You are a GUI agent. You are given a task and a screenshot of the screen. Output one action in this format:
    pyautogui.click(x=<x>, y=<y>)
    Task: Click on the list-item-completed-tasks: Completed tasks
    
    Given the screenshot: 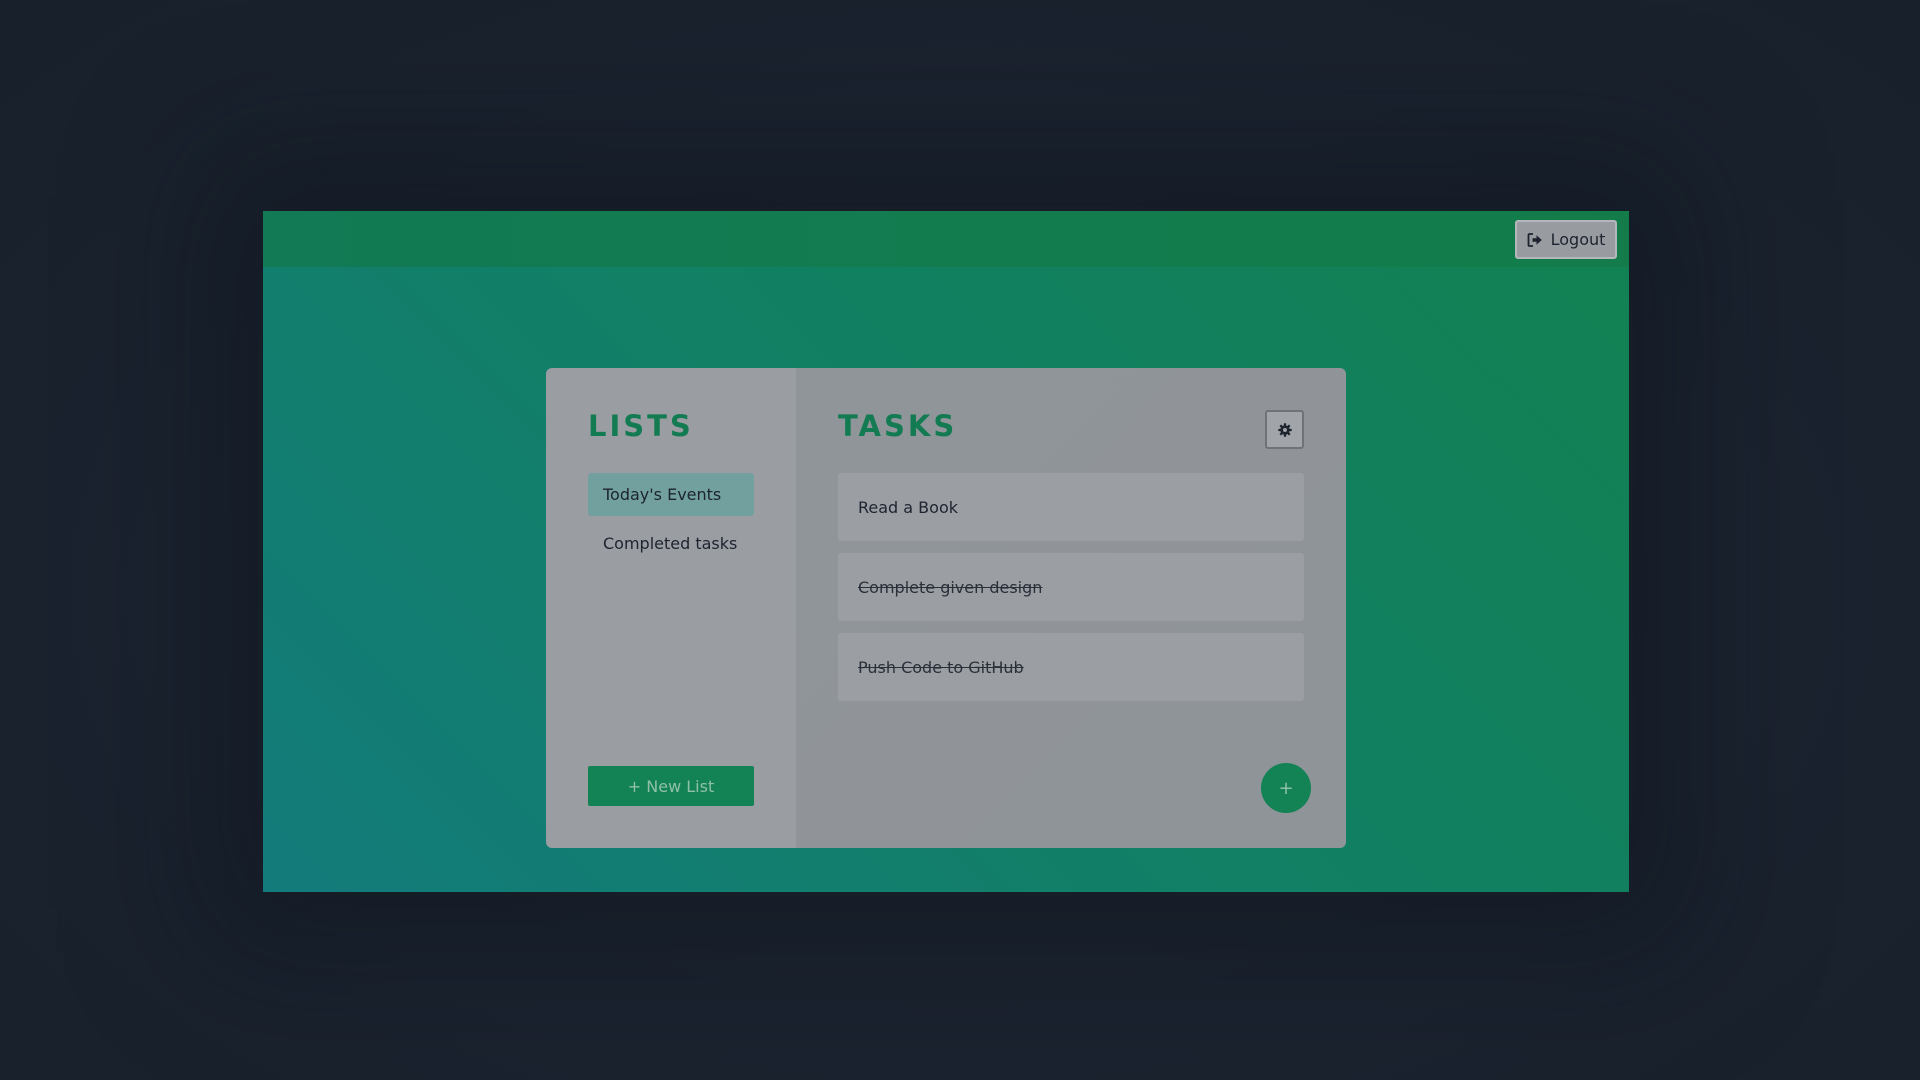 What is the action you would take?
    pyautogui.click(x=671, y=543)
    